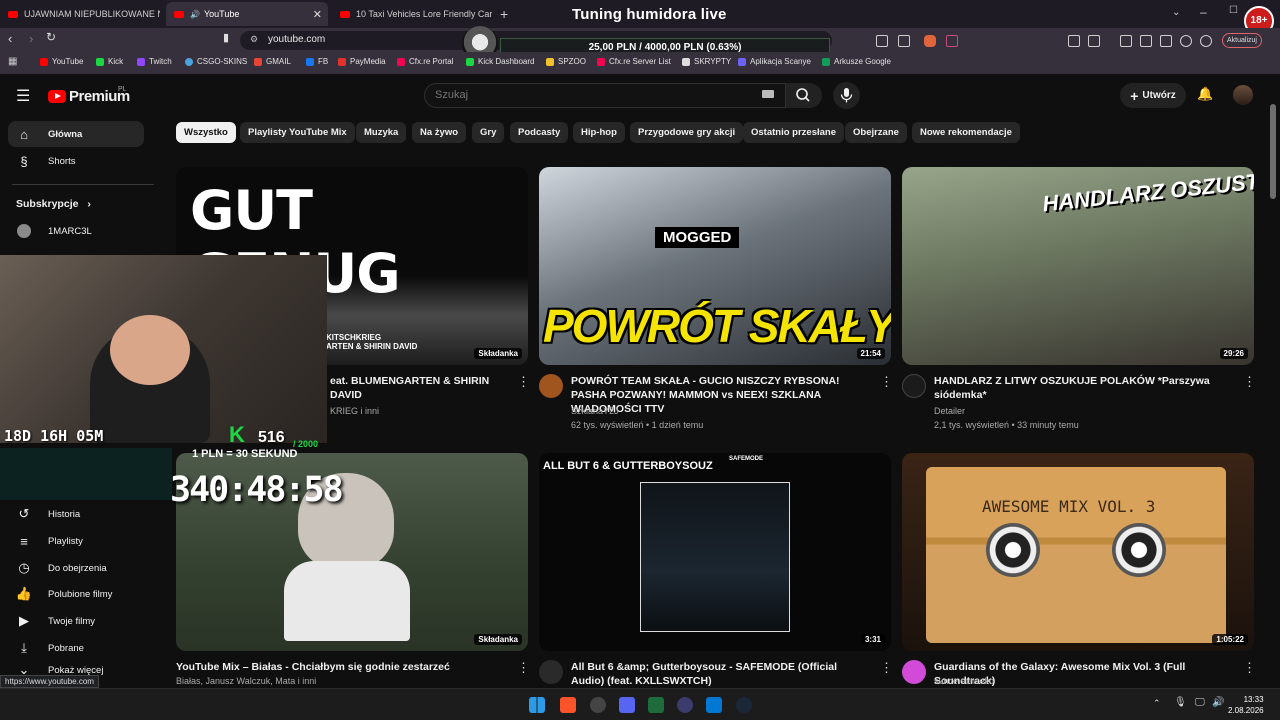  What do you see at coordinates (1200, 702) in the screenshot?
I see `network-icon: 🖵` at bounding box center [1200, 702].